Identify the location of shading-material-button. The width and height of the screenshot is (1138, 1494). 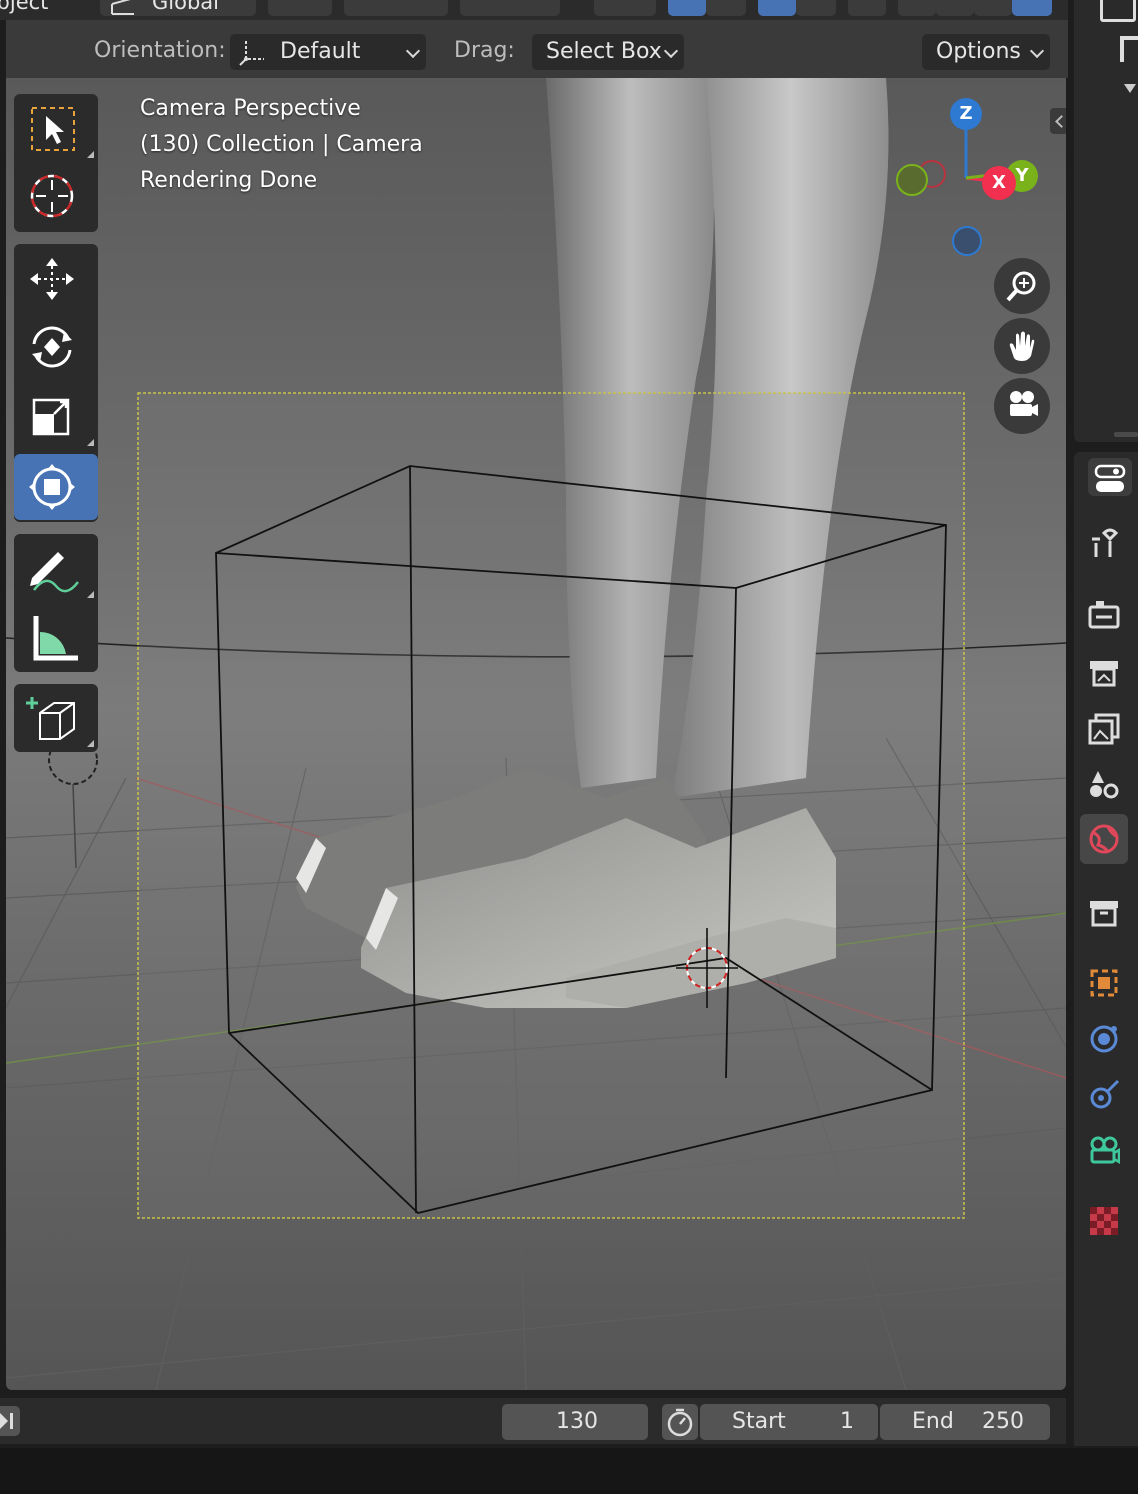
(993, 8).